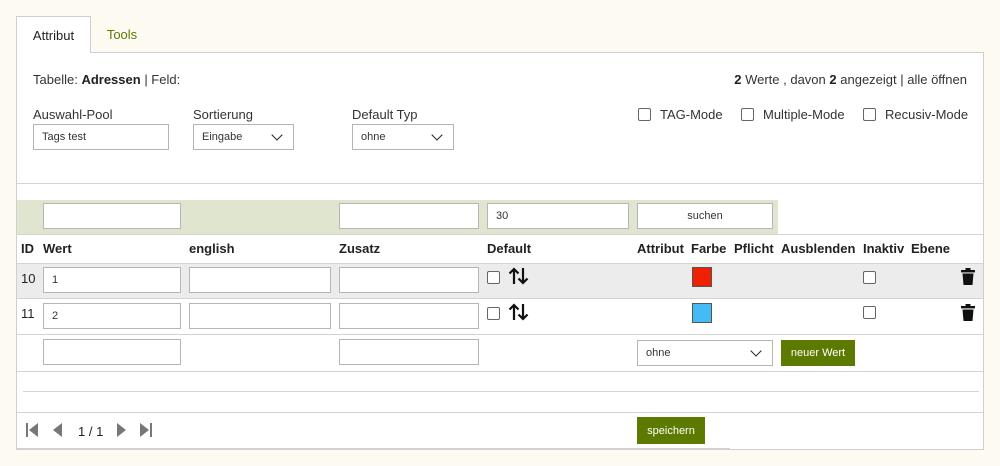 The height and width of the screenshot is (466, 1000). What do you see at coordinates (804, 114) in the screenshot?
I see `multiple-mode-label: Multiple-Mode` at bounding box center [804, 114].